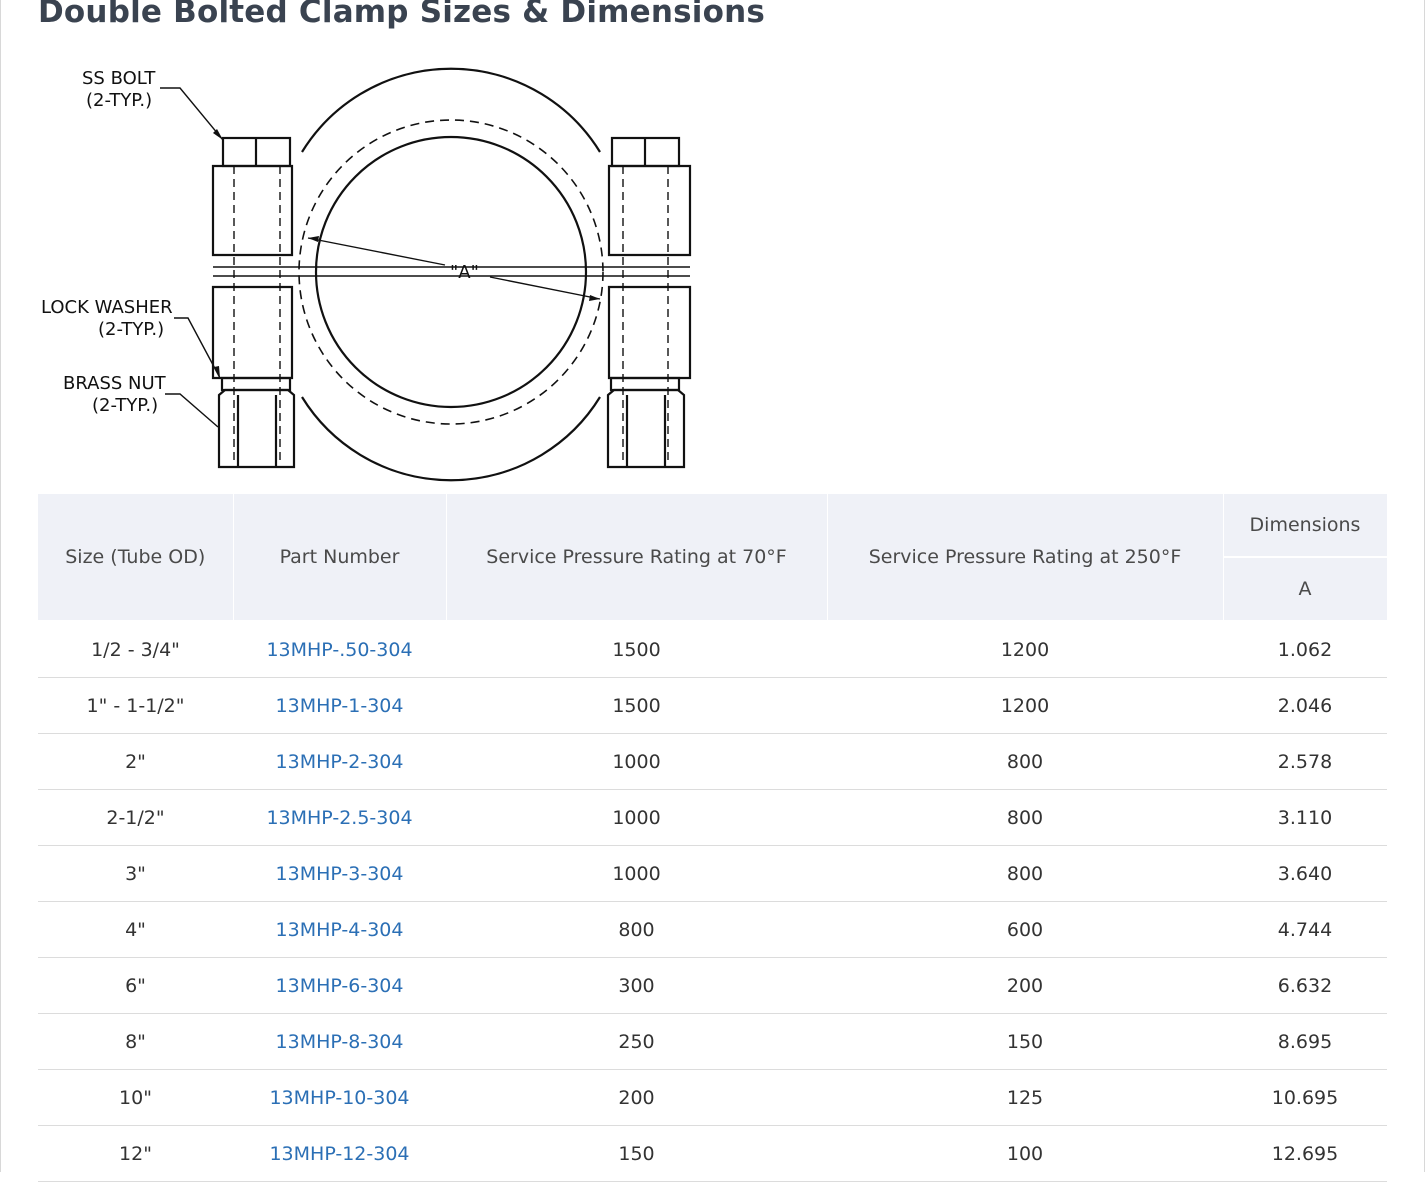  What do you see at coordinates (1025, 929) in the screenshot?
I see `cell-pressure-250: 600` at bounding box center [1025, 929].